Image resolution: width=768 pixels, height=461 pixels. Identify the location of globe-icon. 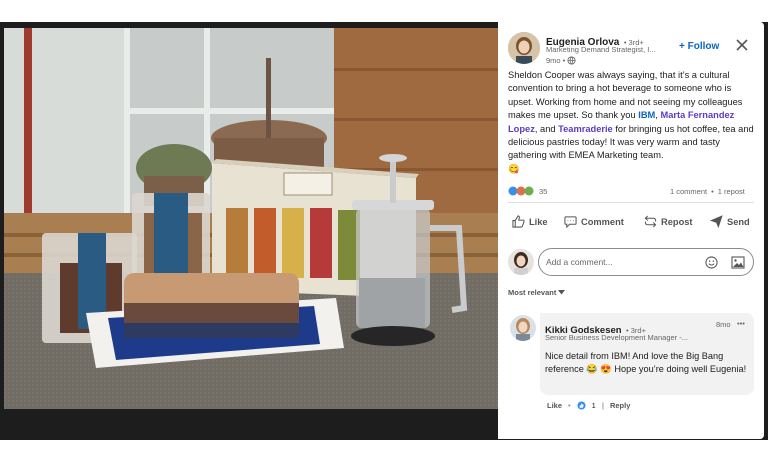
(571, 60).